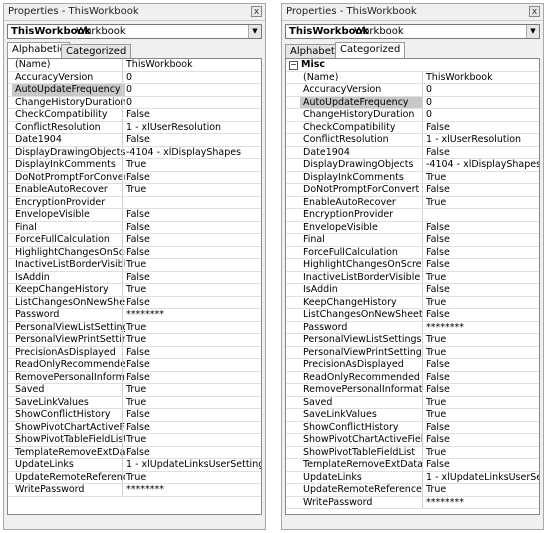 This screenshot has height=533, width=549. What do you see at coordinates (68, 278) in the screenshot?
I see `property-name: IsAddin` at bounding box center [68, 278].